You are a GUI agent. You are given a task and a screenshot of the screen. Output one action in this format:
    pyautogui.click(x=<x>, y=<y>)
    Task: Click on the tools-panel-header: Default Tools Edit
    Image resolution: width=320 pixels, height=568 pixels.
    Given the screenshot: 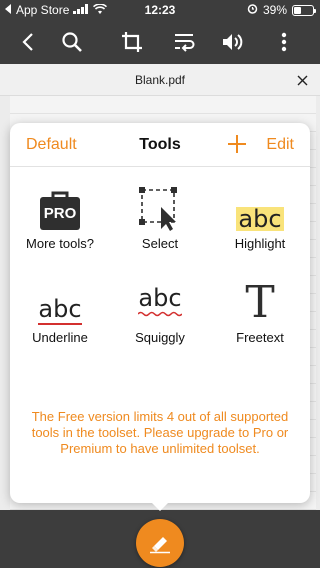 What is the action you would take?
    pyautogui.click(x=160, y=145)
    